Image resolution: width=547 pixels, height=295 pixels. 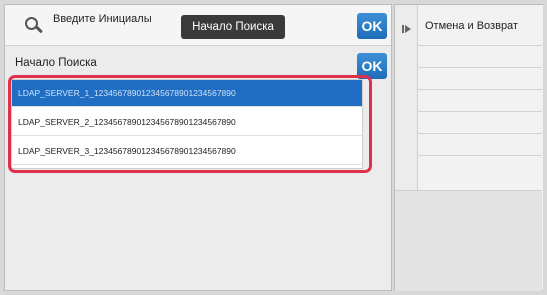 I want to click on initials-input: Введите Инициалы, so click(x=113, y=19).